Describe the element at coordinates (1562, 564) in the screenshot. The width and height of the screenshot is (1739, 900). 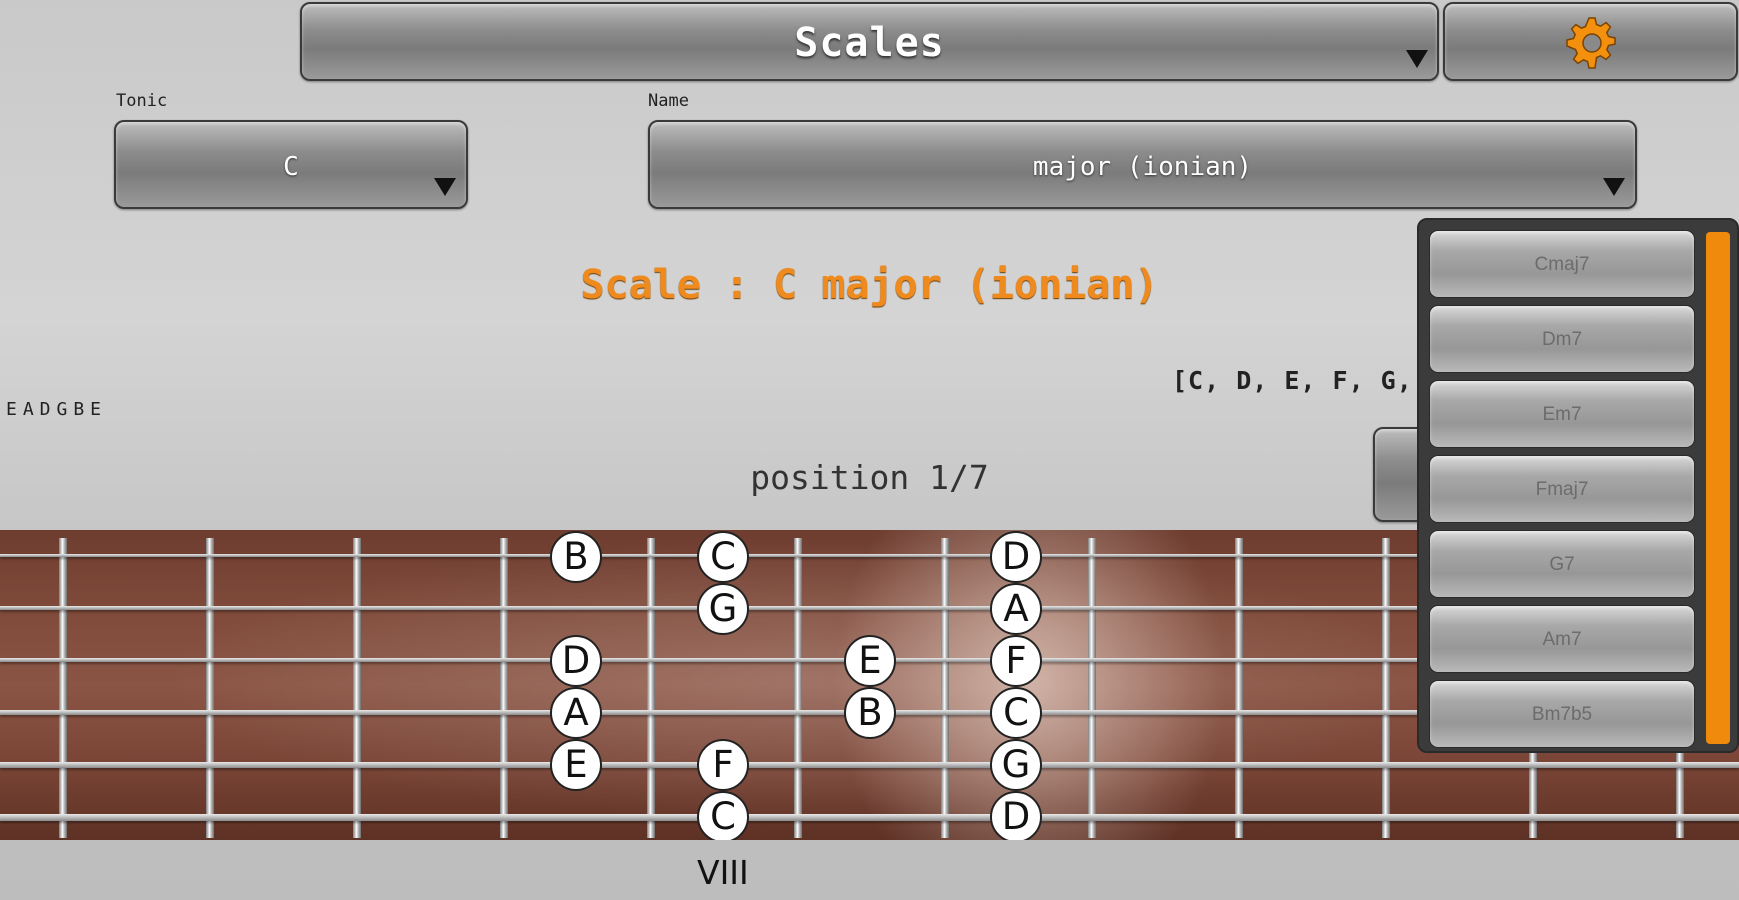
I see `chord-button: G7` at that location.